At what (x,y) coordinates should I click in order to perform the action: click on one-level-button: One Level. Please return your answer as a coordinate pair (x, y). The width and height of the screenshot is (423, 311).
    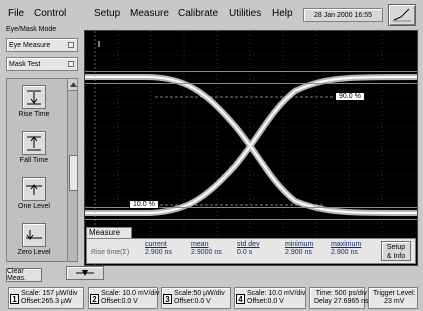
    Looking at the image, I should click on (34, 198).